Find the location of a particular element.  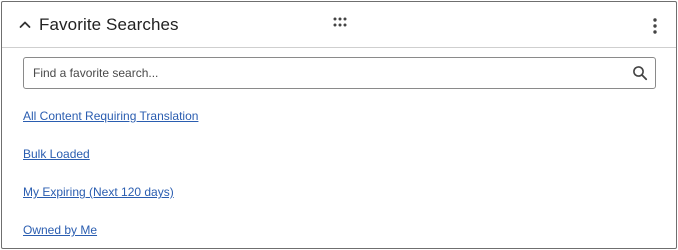

favorite-search-input is located at coordinates (321, 73).